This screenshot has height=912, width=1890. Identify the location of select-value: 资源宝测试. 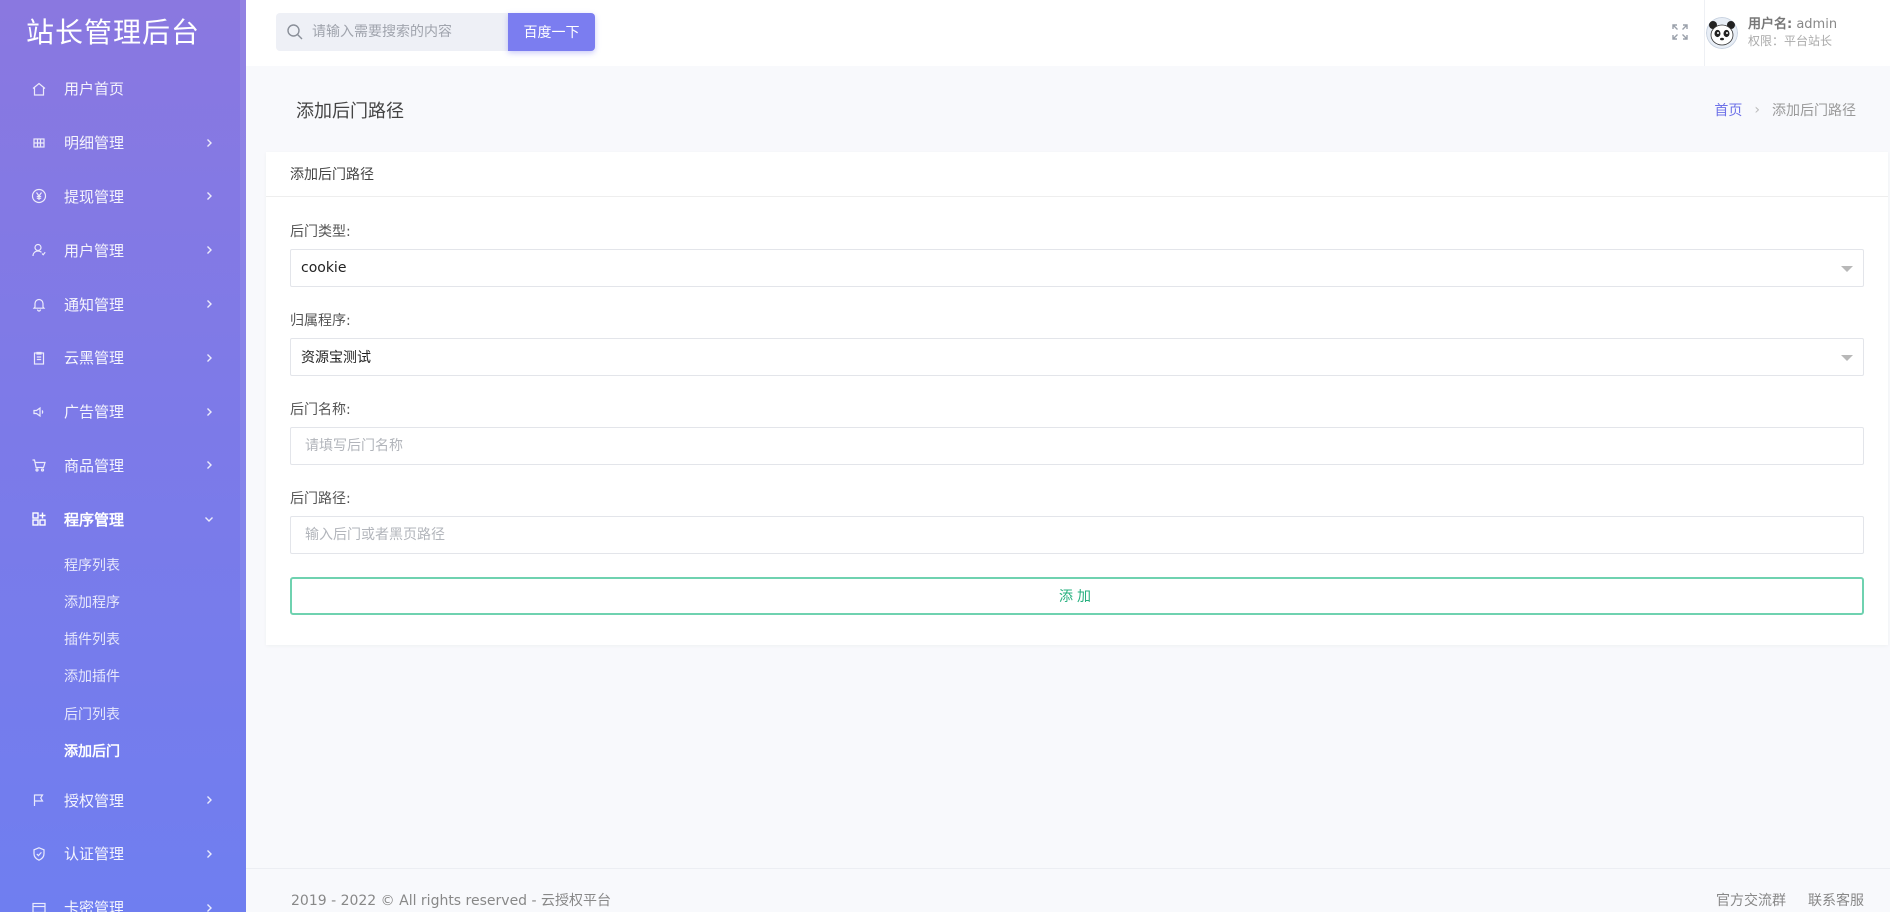
(336, 358).